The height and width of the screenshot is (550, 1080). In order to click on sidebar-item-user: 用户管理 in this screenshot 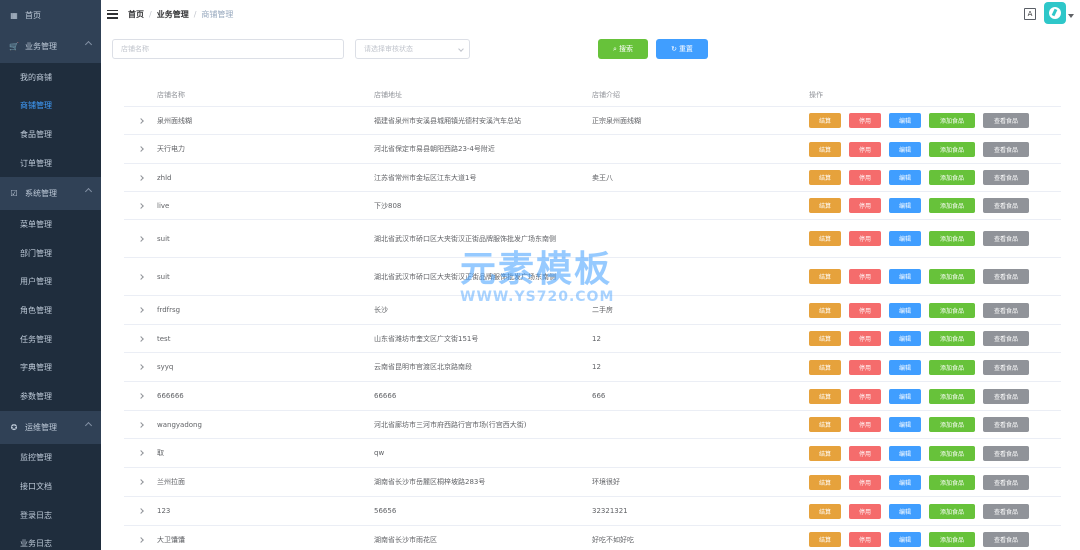, I will do `click(50, 282)`.